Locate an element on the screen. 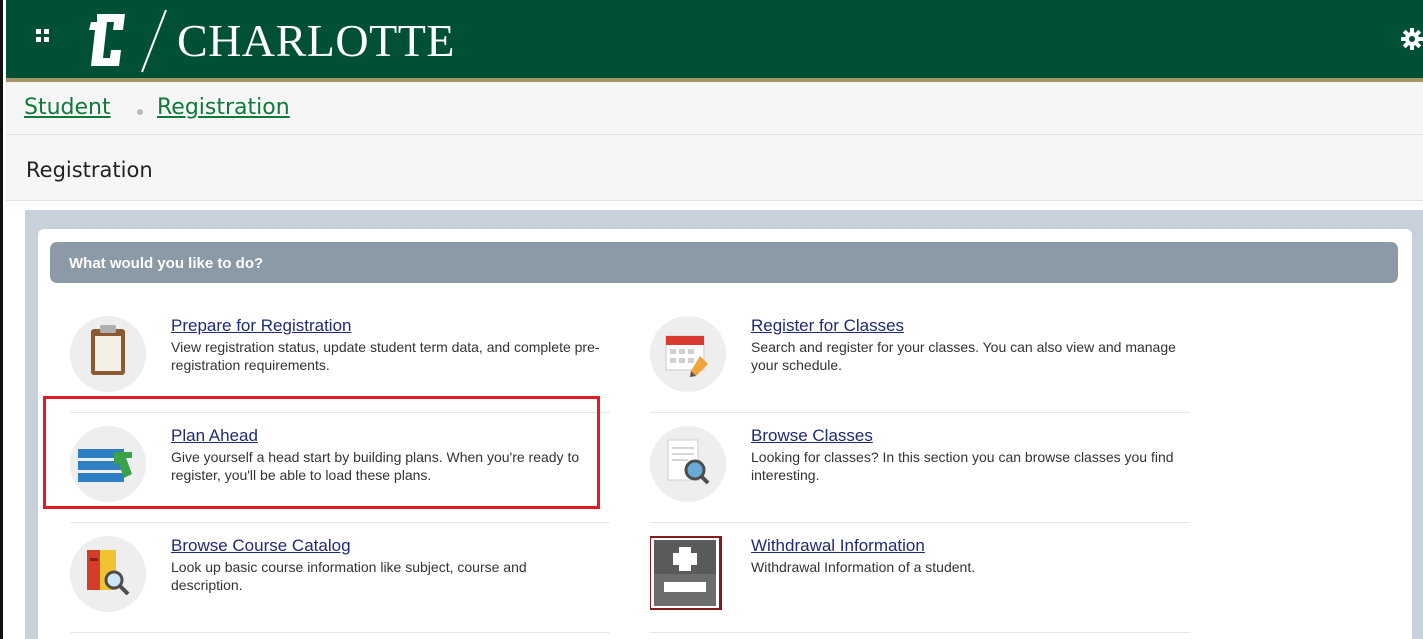 The image size is (1423, 639). withdrawal-information-link: Withdrawal Information is located at coordinates (838, 546).